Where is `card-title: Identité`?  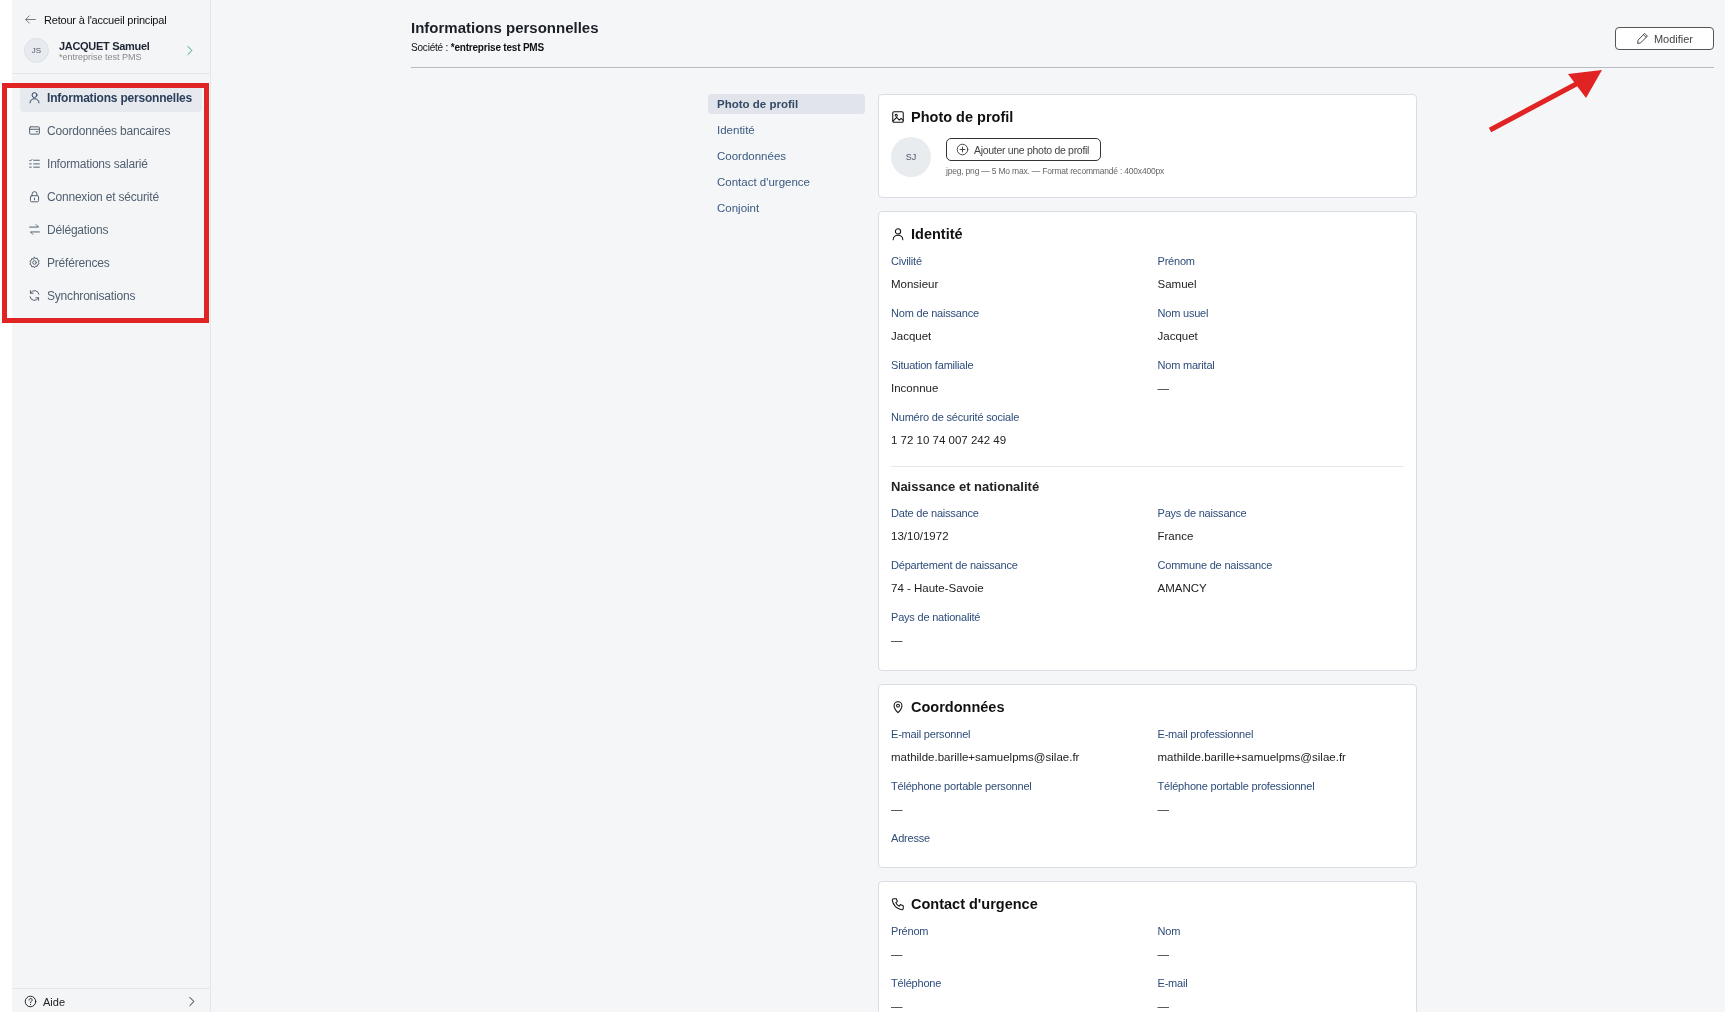 card-title: Identité is located at coordinates (1147, 234).